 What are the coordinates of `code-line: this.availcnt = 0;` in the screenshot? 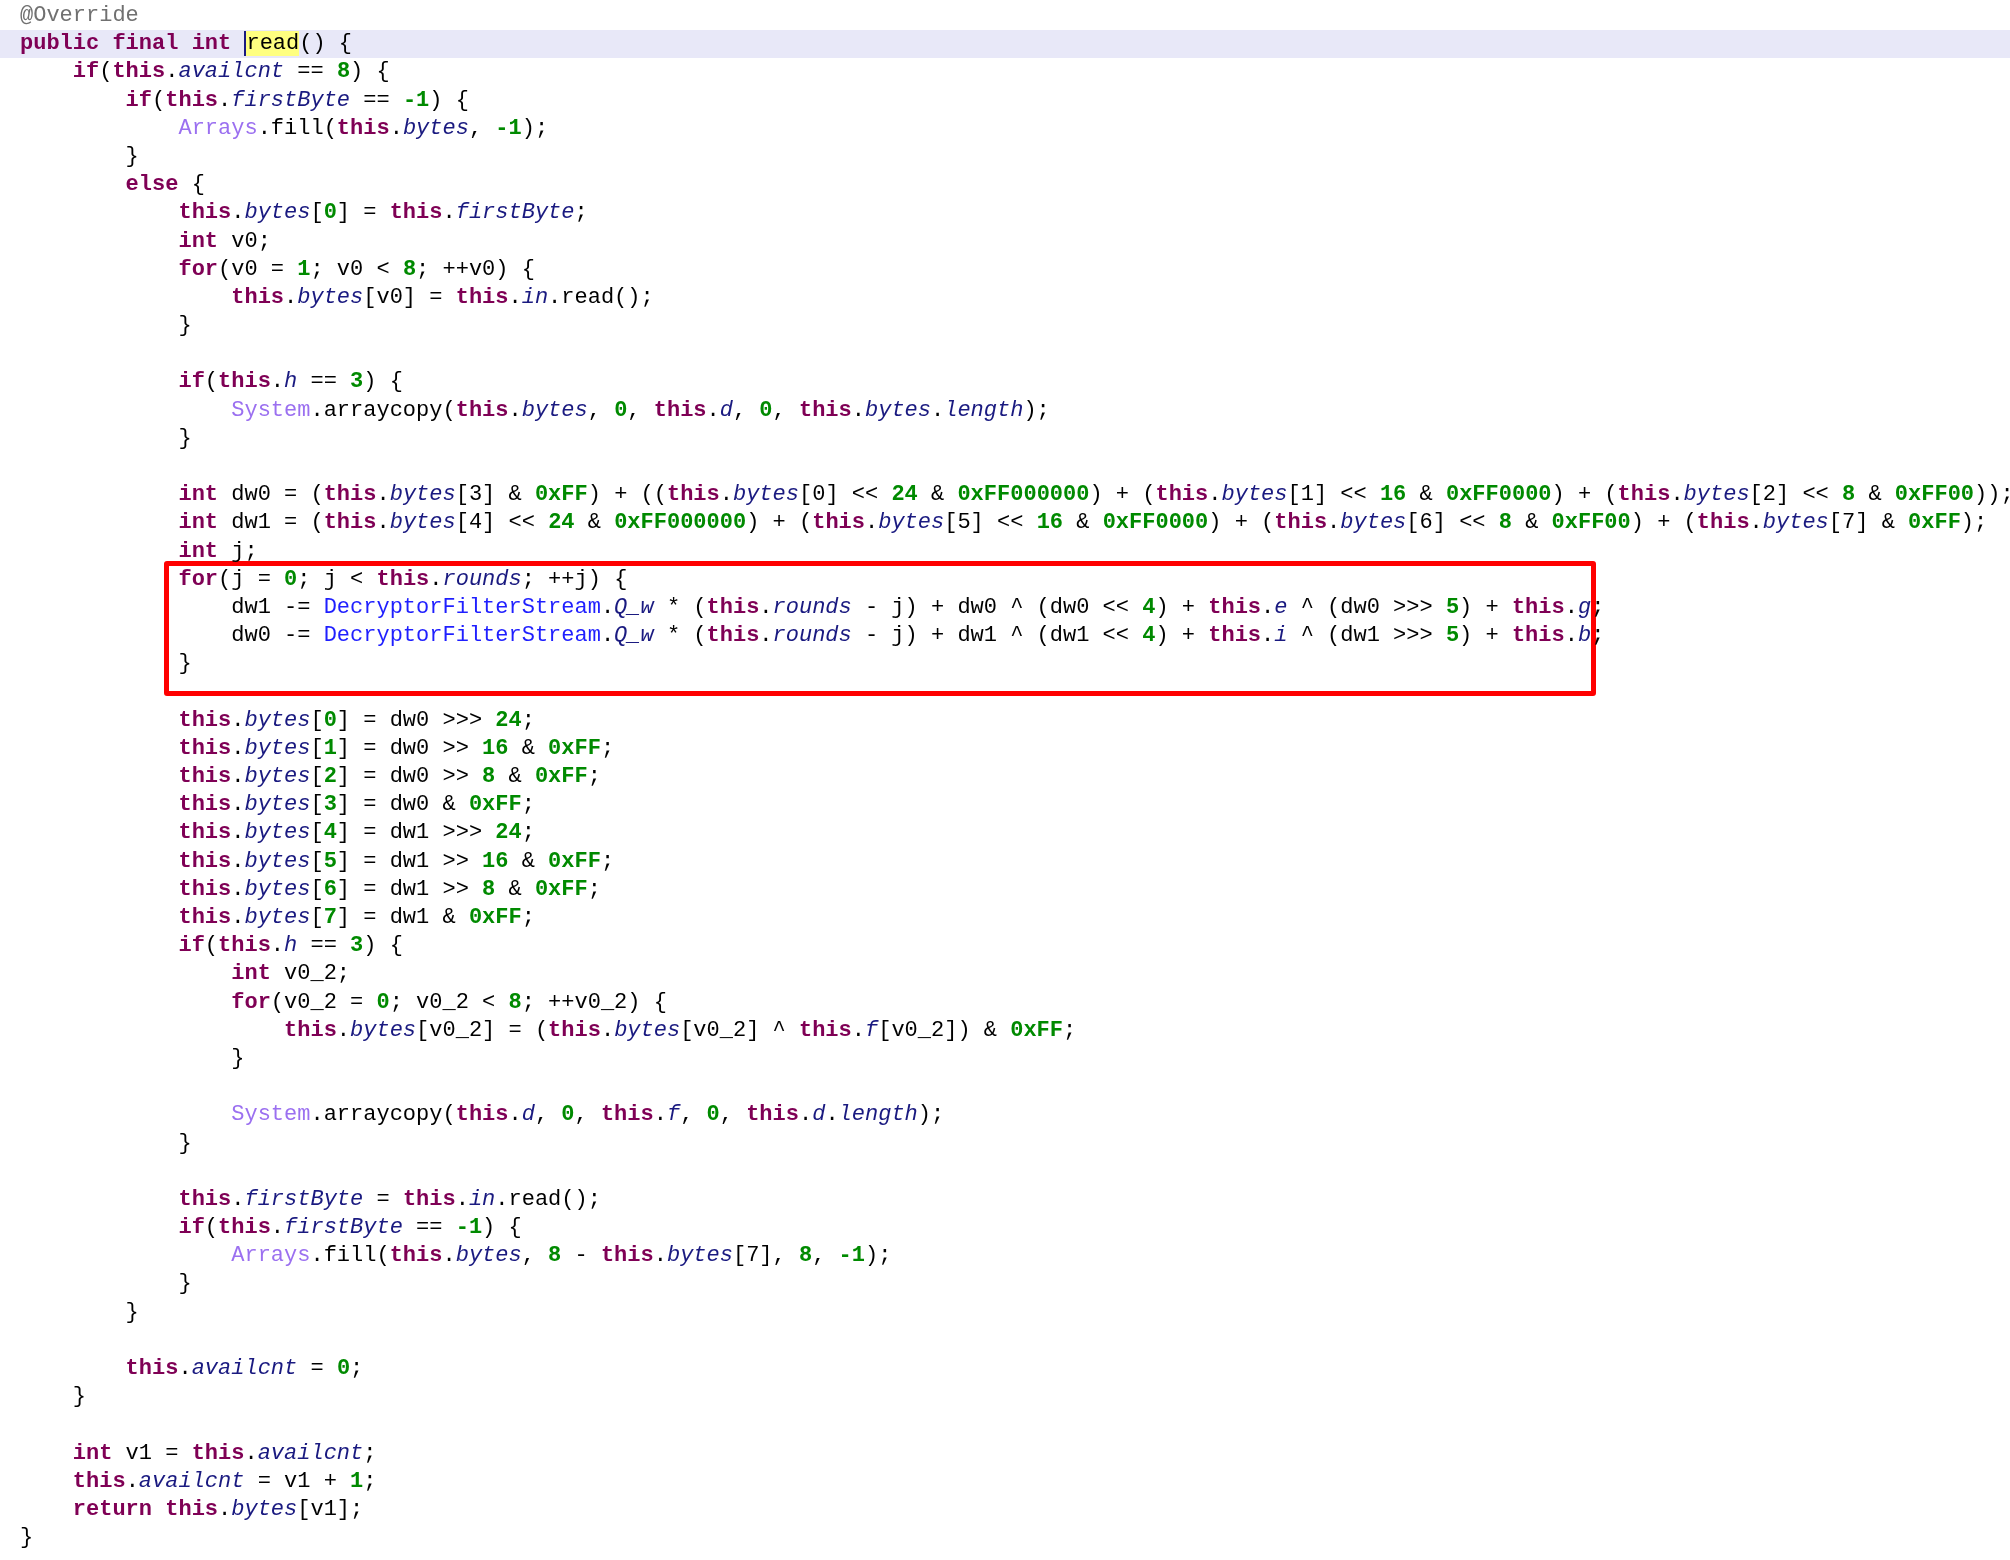 It's located at (244, 1369).